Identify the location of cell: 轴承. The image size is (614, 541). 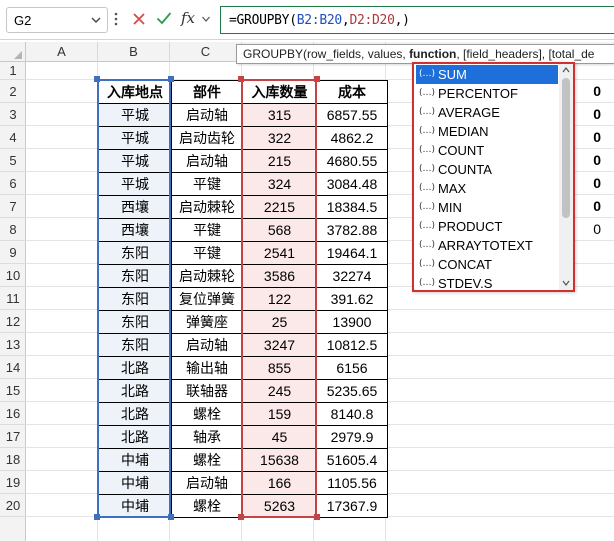
(207, 437).